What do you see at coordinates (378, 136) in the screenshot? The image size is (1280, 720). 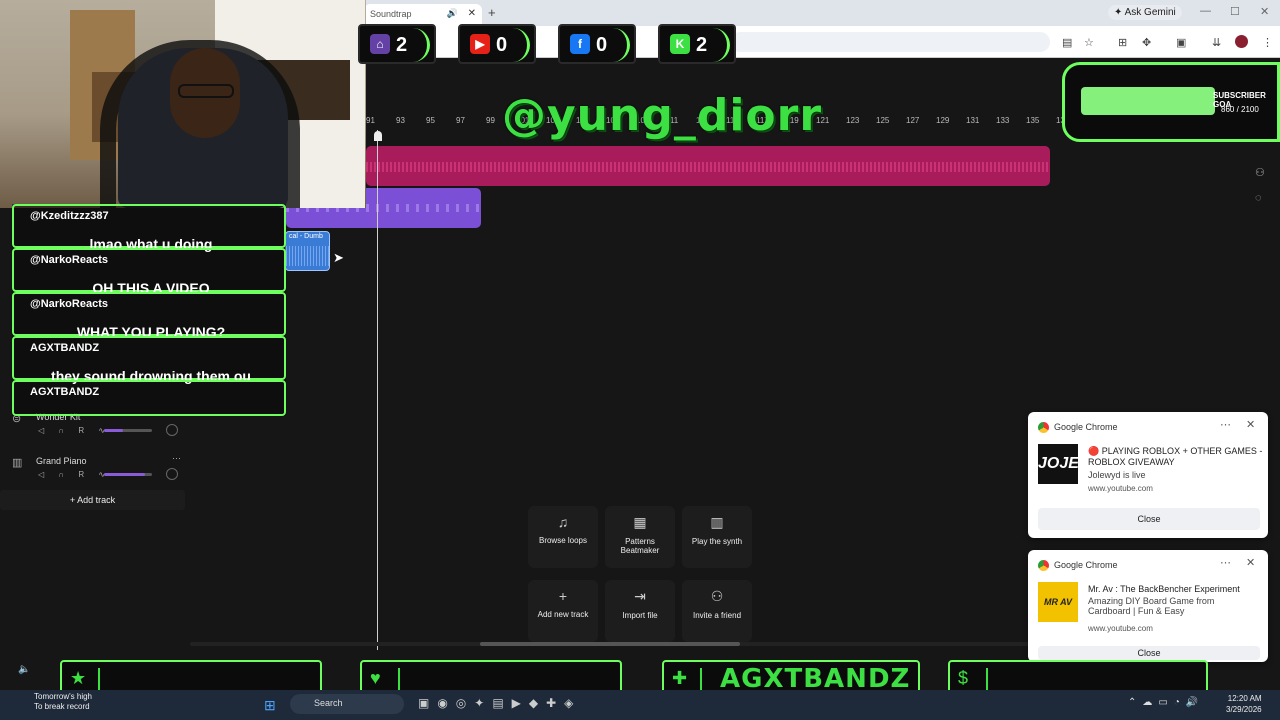 I see `playhead-handle` at bounding box center [378, 136].